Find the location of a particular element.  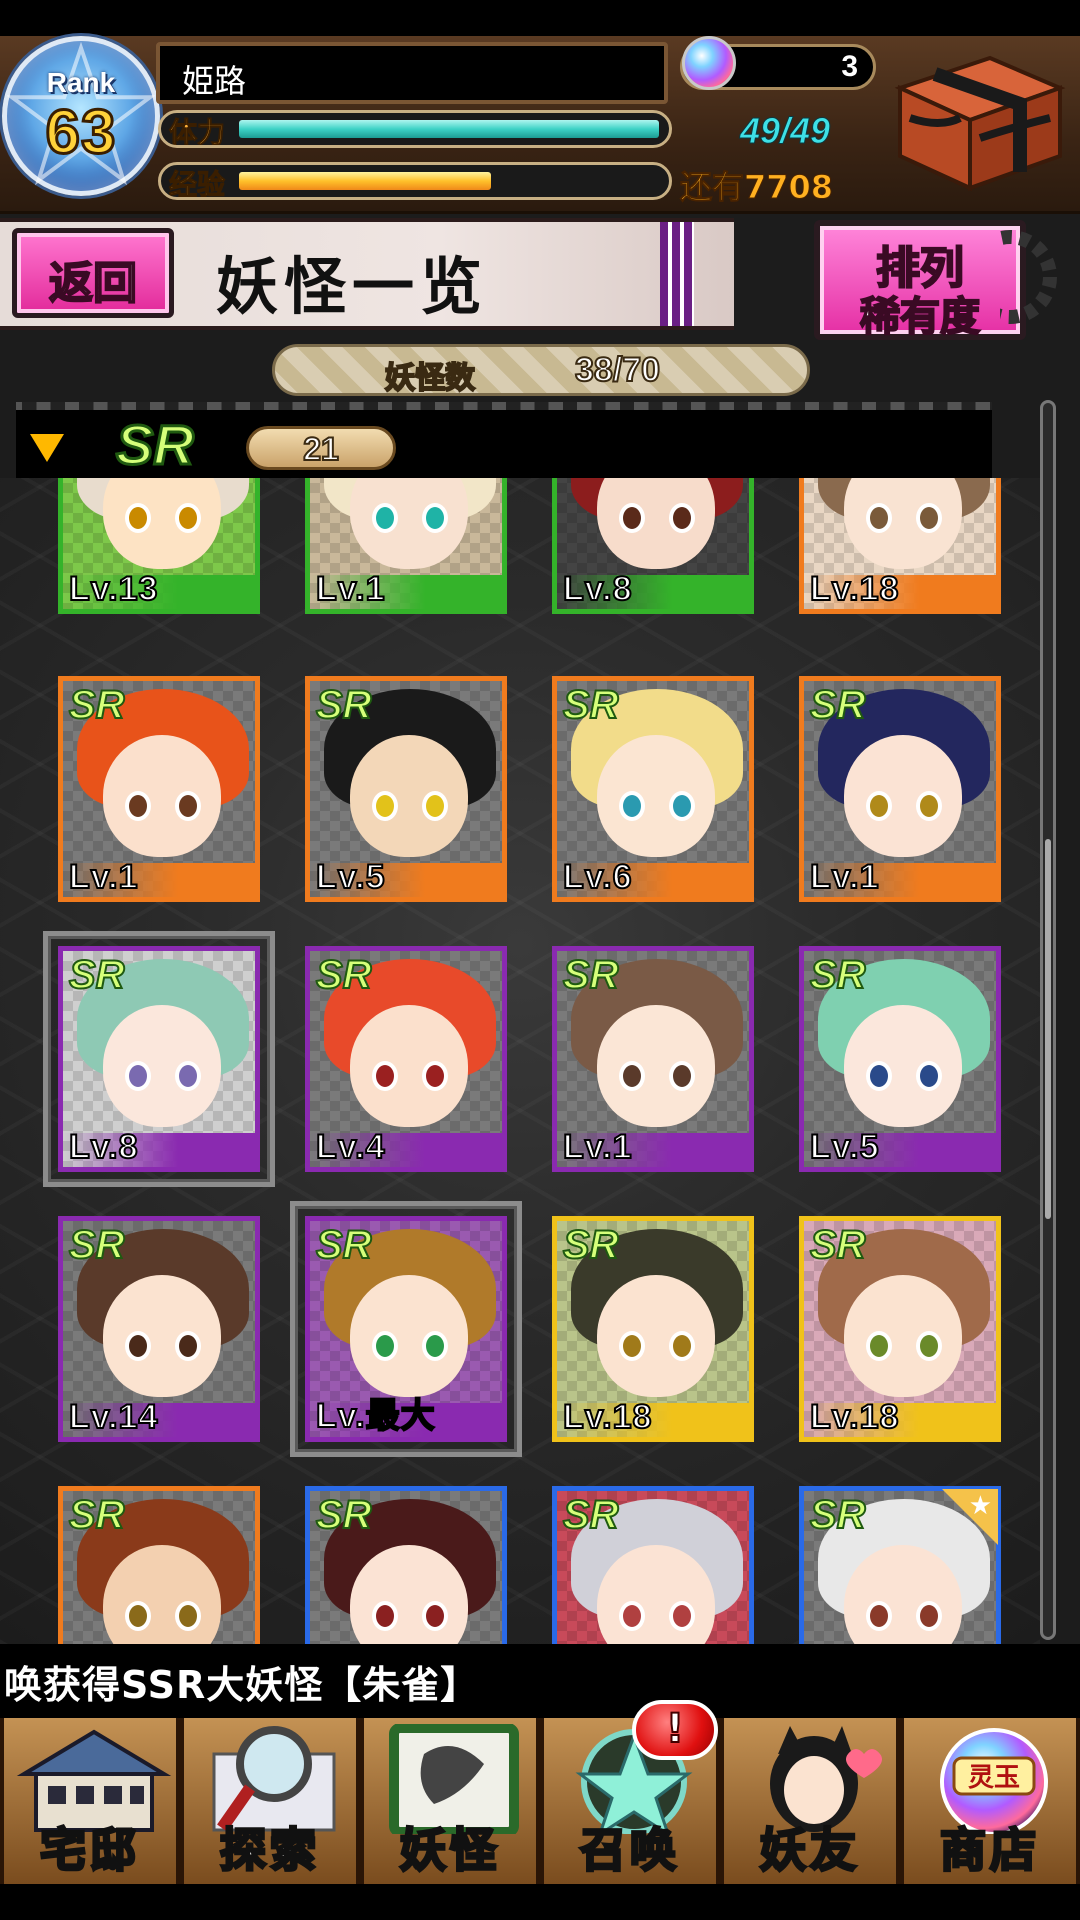

nav-item-monsters: 妖怪 is located at coordinates (450, 1801).